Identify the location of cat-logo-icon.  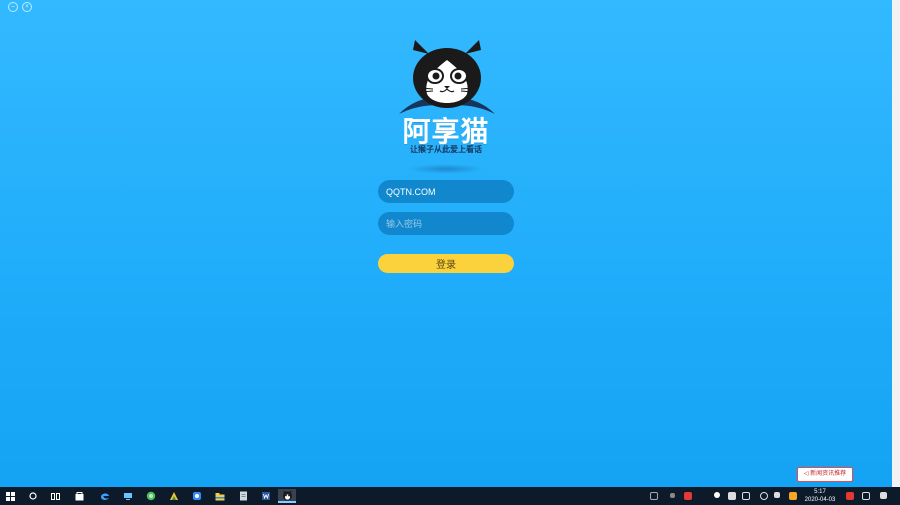
(447, 77).